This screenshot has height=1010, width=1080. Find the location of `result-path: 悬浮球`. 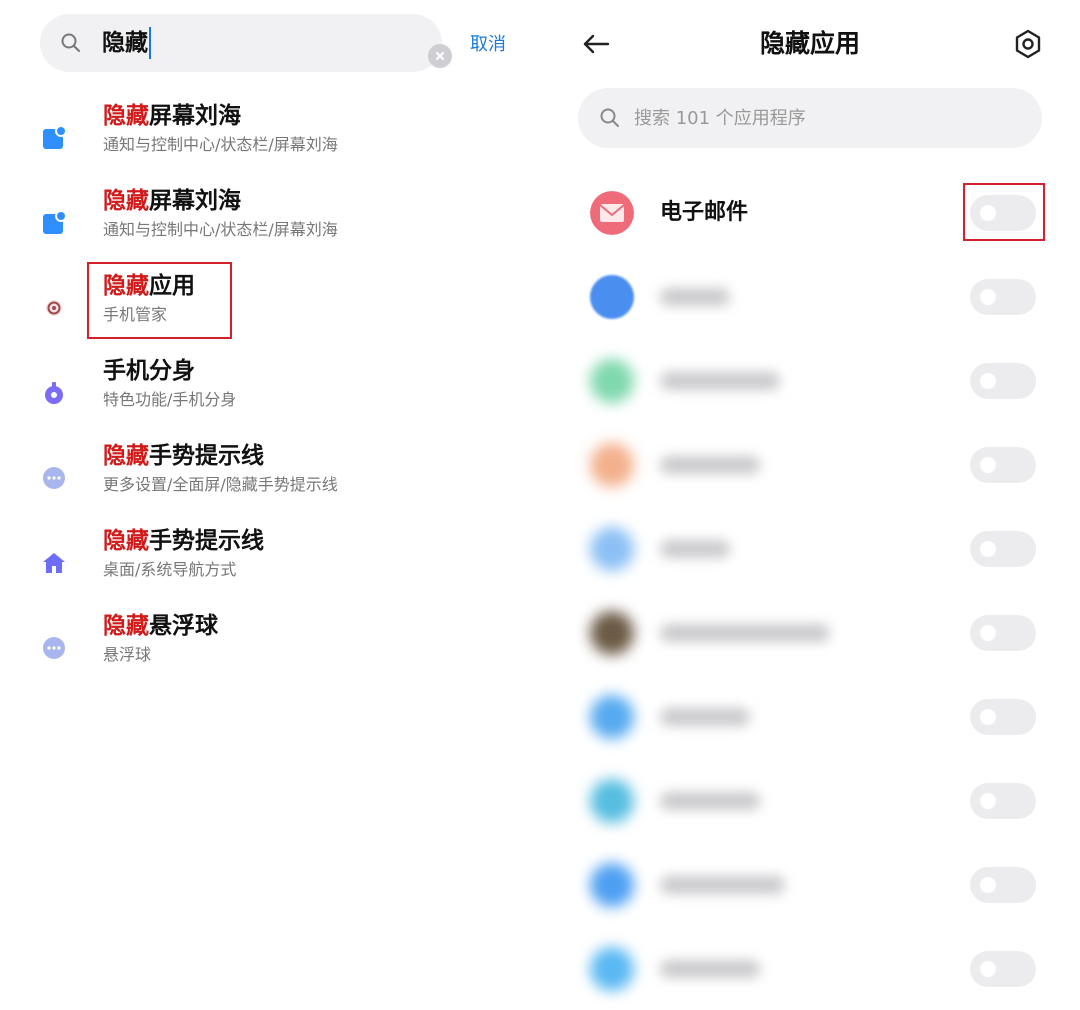

result-path: 悬浮球 is located at coordinates (127, 654).